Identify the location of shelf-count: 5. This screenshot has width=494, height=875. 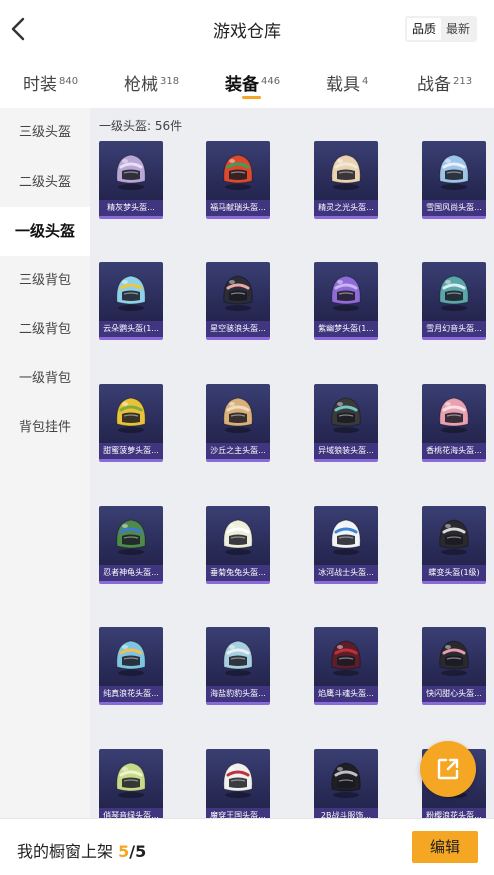
(124, 851).